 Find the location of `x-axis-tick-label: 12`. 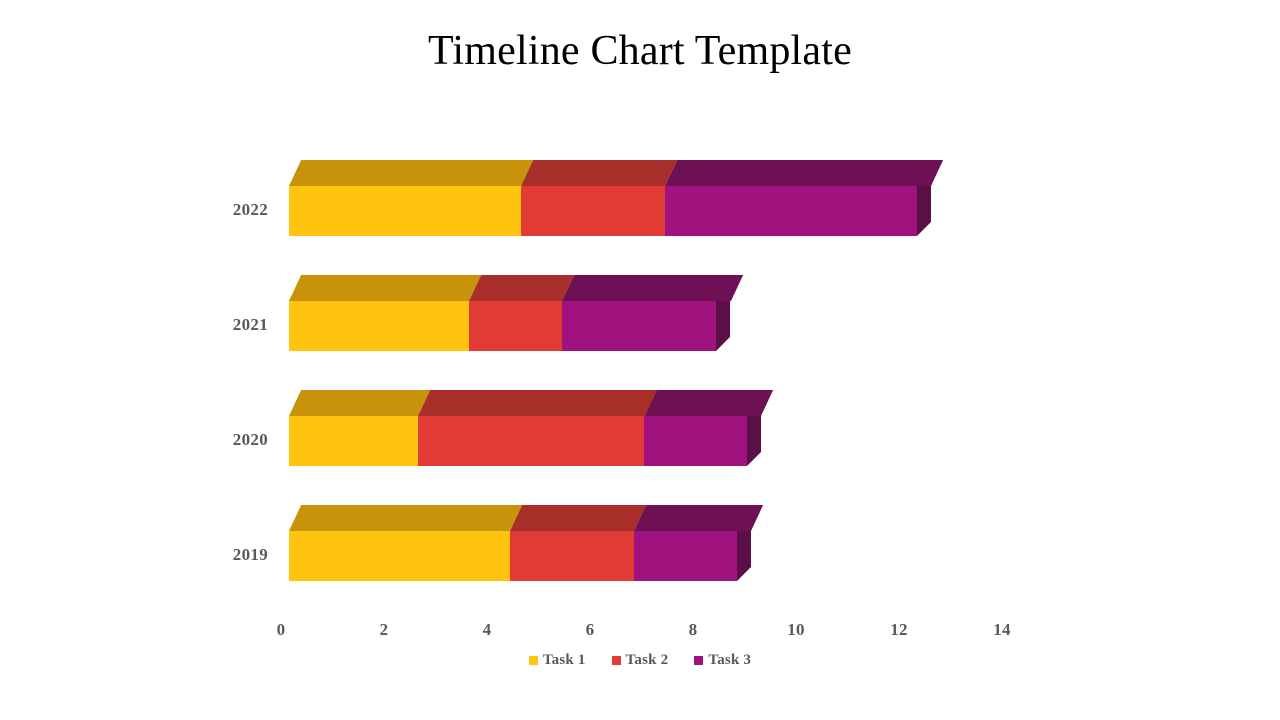

x-axis-tick-label: 12 is located at coordinates (899, 629).